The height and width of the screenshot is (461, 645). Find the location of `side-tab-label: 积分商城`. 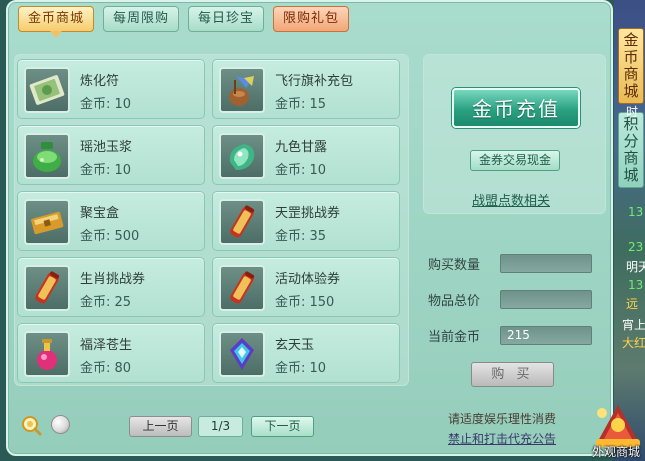

side-tab-label: 积分商城 is located at coordinates (631, 149).